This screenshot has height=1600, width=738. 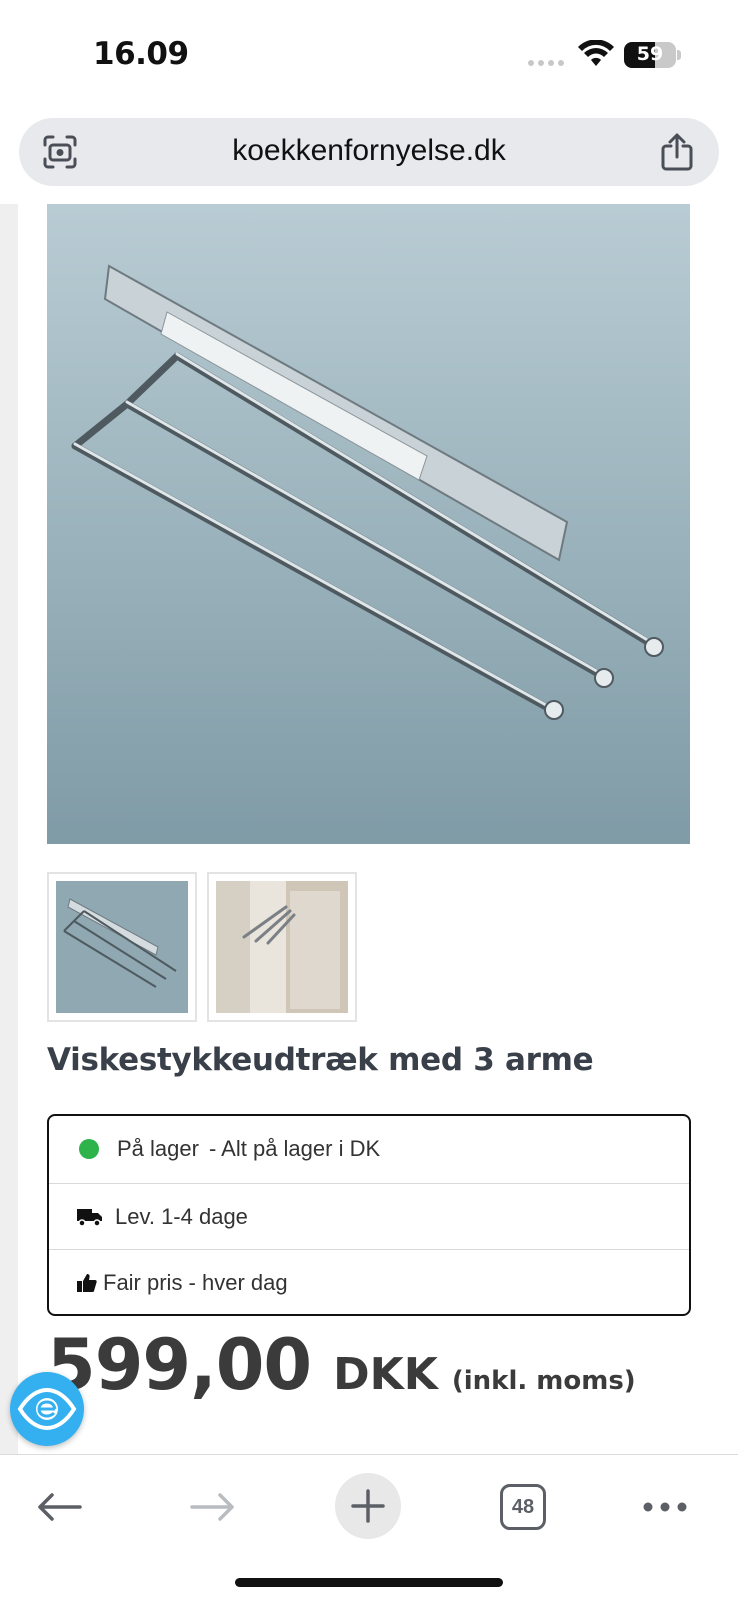 I want to click on accessibility-button, so click(x=47, y=1409).